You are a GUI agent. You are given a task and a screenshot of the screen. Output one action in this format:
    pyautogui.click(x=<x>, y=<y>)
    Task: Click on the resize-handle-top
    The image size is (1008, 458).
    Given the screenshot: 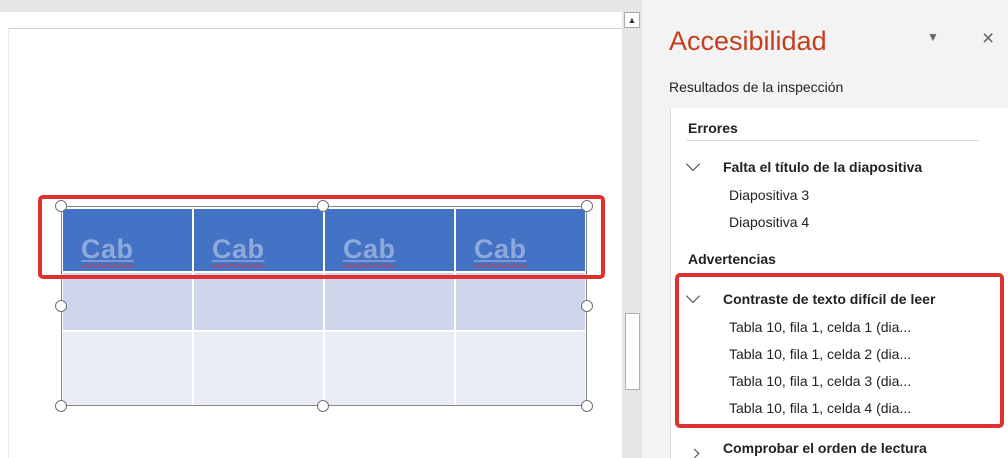 What is the action you would take?
    pyautogui.click(x=323, y=206)
    